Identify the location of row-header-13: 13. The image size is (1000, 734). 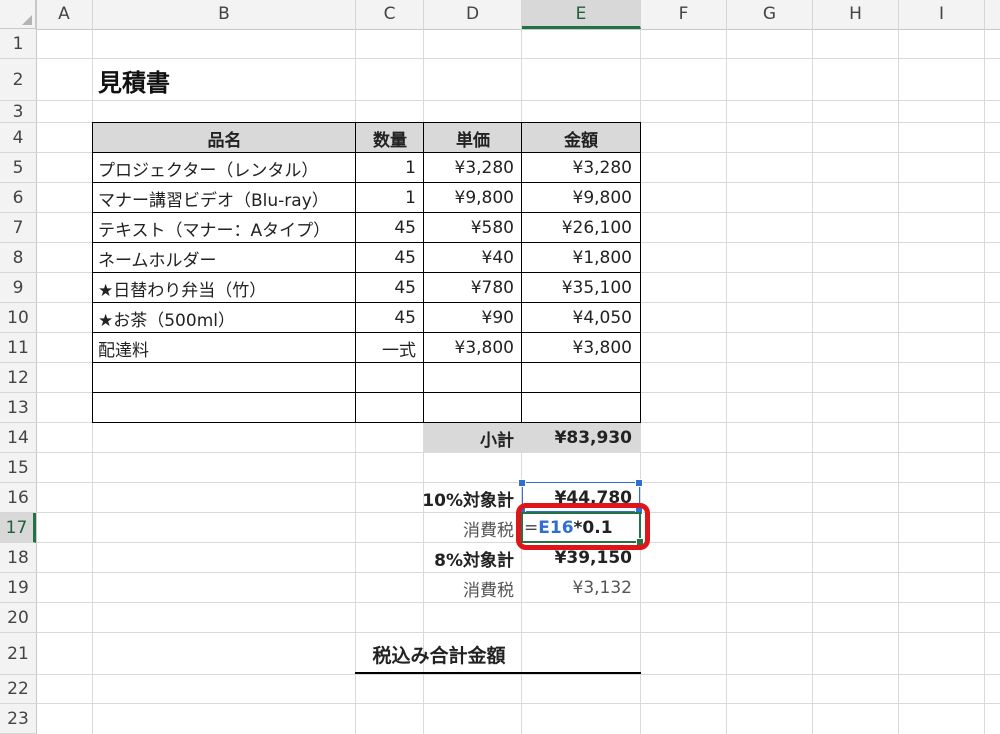
(18, 408).